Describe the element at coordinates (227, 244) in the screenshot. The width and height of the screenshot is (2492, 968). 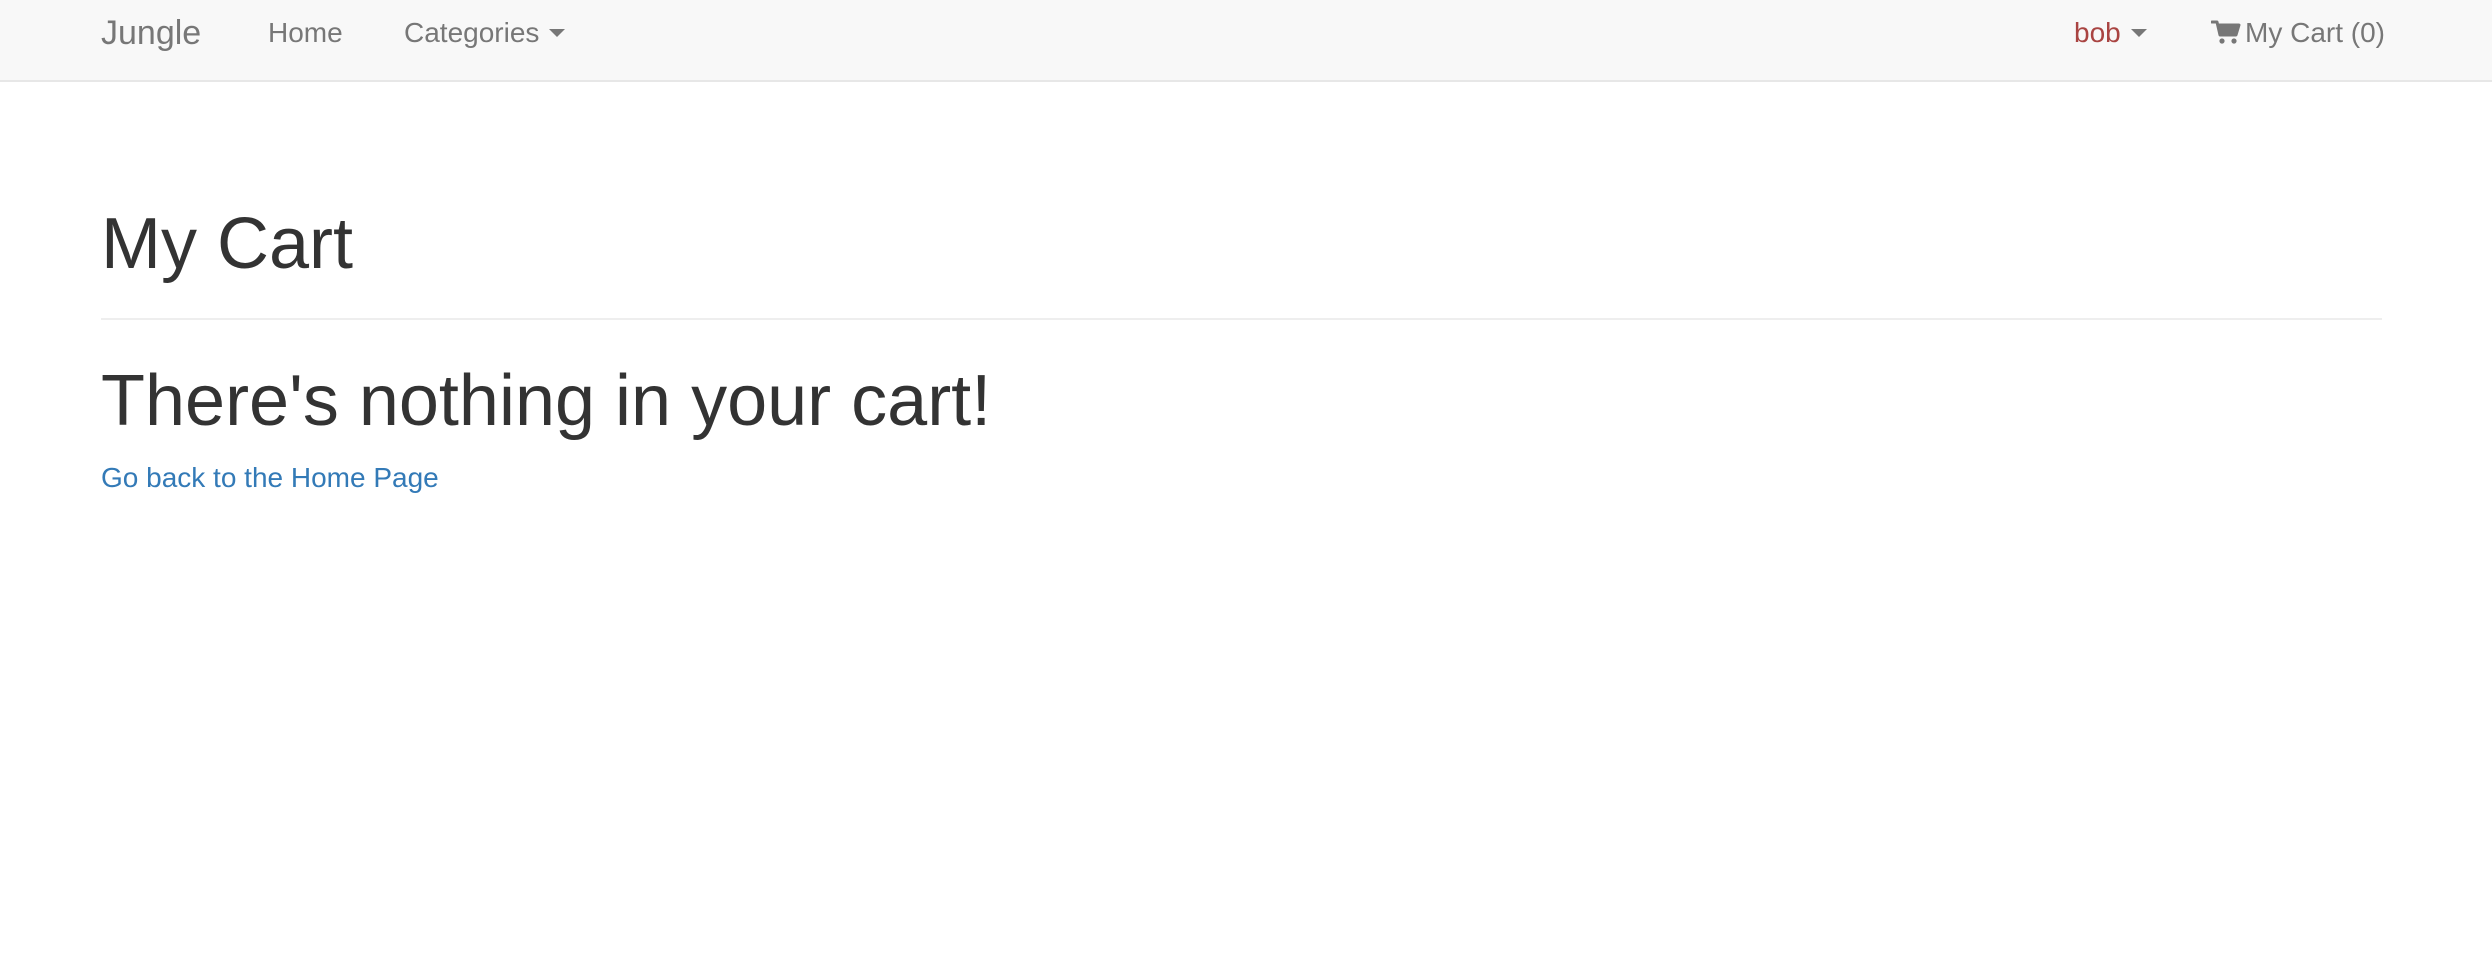
I see `page-title: My Cart` at that location.